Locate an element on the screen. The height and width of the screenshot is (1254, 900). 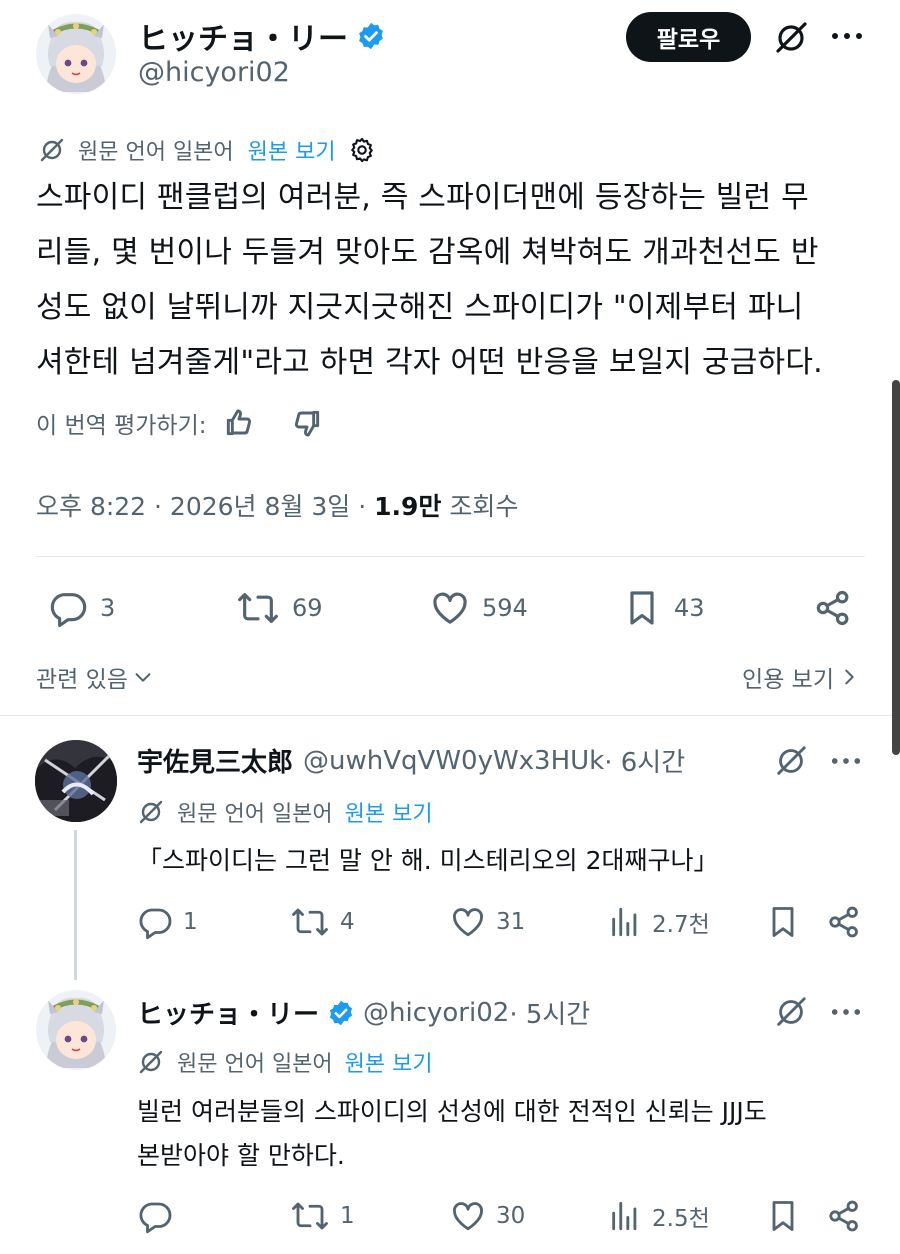
divider is located at coordinates (450, 556).